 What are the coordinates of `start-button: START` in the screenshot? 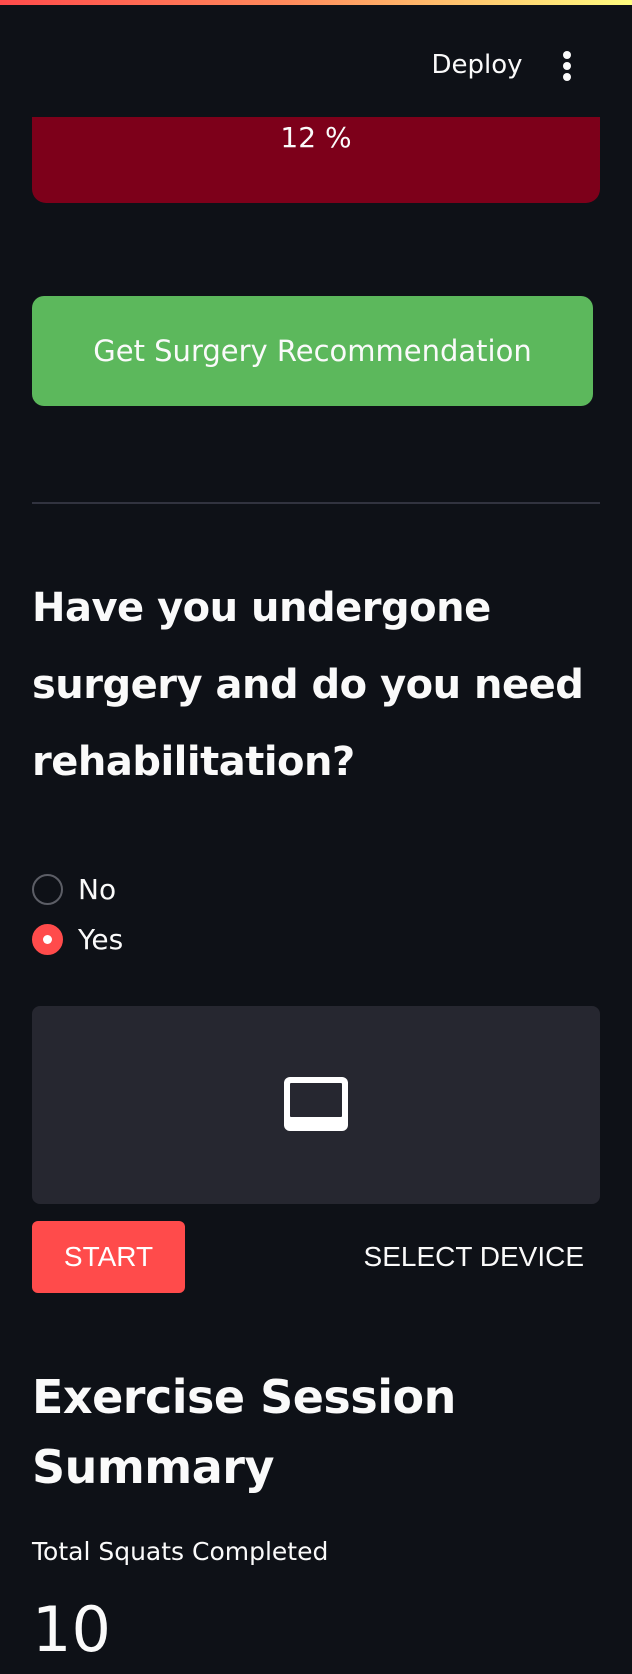 It's located at (108, 1257).